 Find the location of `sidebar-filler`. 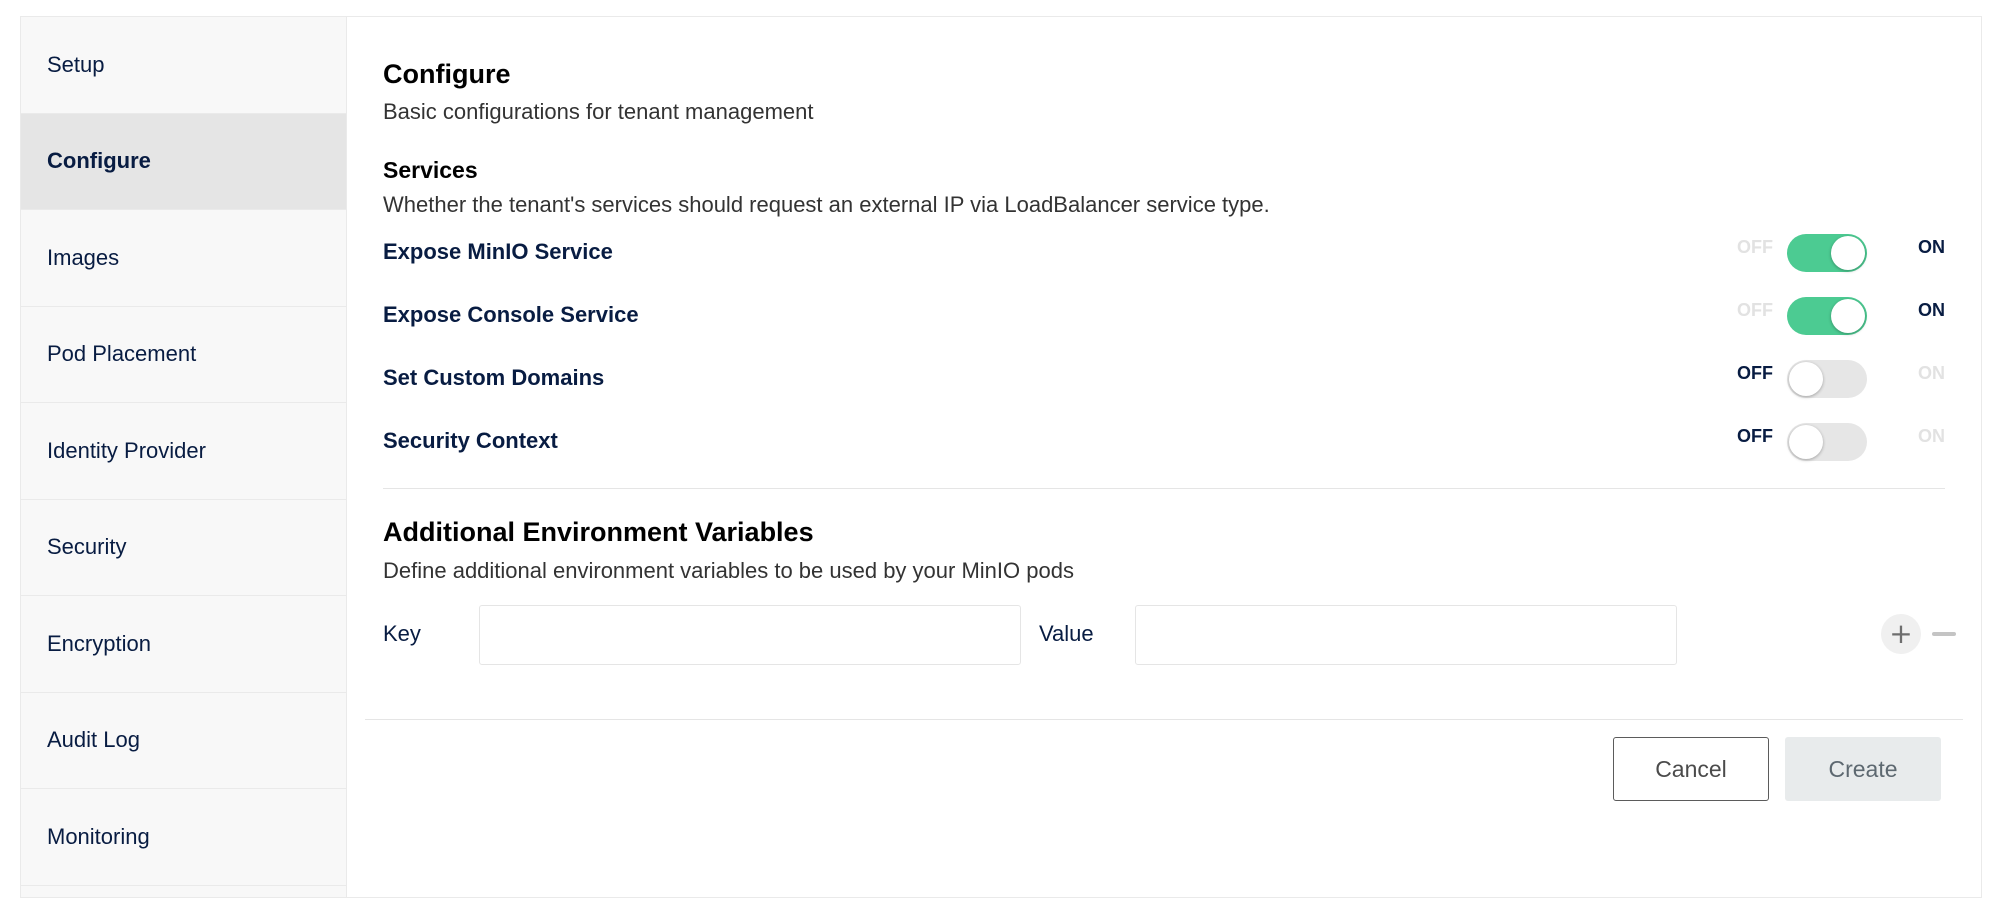

sidebar-filler is located at coordinates (183, 891).